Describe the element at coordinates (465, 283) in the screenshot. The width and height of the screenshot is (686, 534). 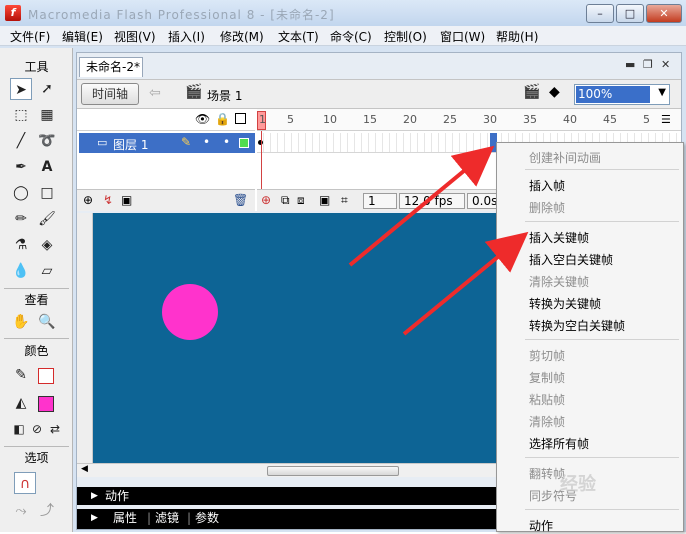
I see `arrow-to-insert-keyframe` at that location.